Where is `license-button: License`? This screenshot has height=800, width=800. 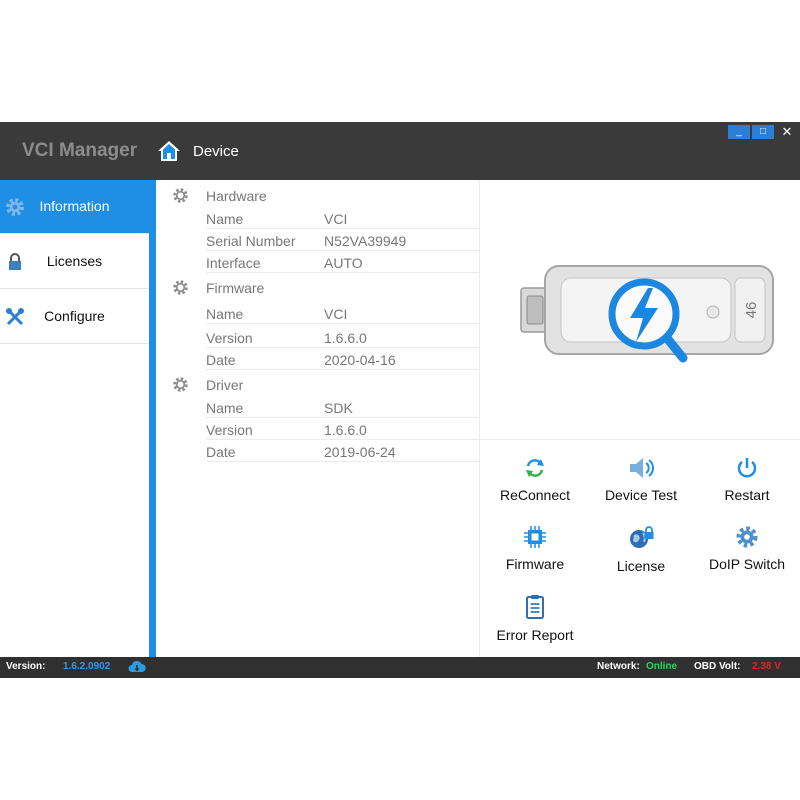
license-button: License is located at coordinates (641, 548).